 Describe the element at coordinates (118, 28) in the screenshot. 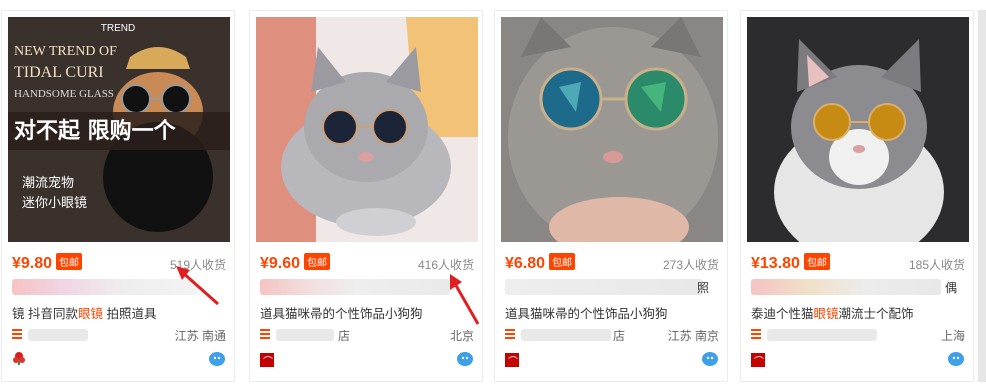

I see `image-trend-text: TREND` at that location.